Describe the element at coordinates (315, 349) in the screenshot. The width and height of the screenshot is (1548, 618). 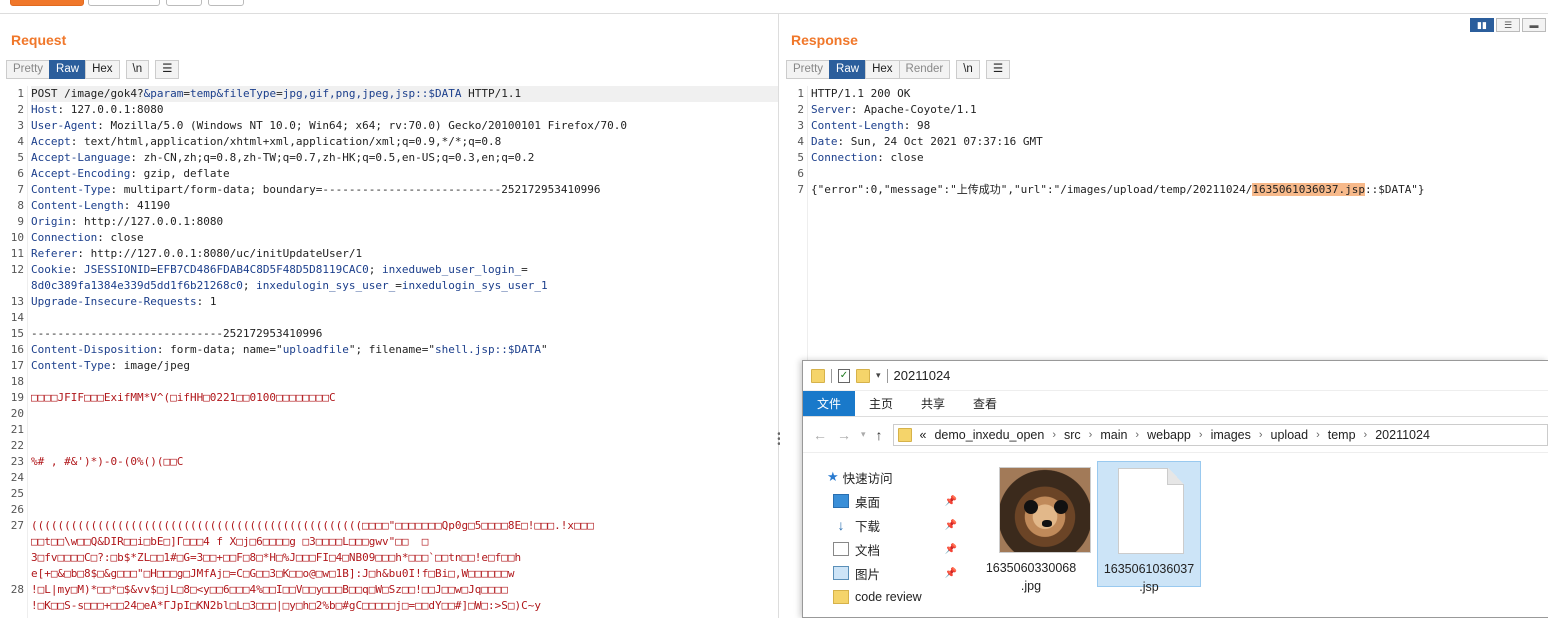
I see `param-value: uploadfile` at that location.